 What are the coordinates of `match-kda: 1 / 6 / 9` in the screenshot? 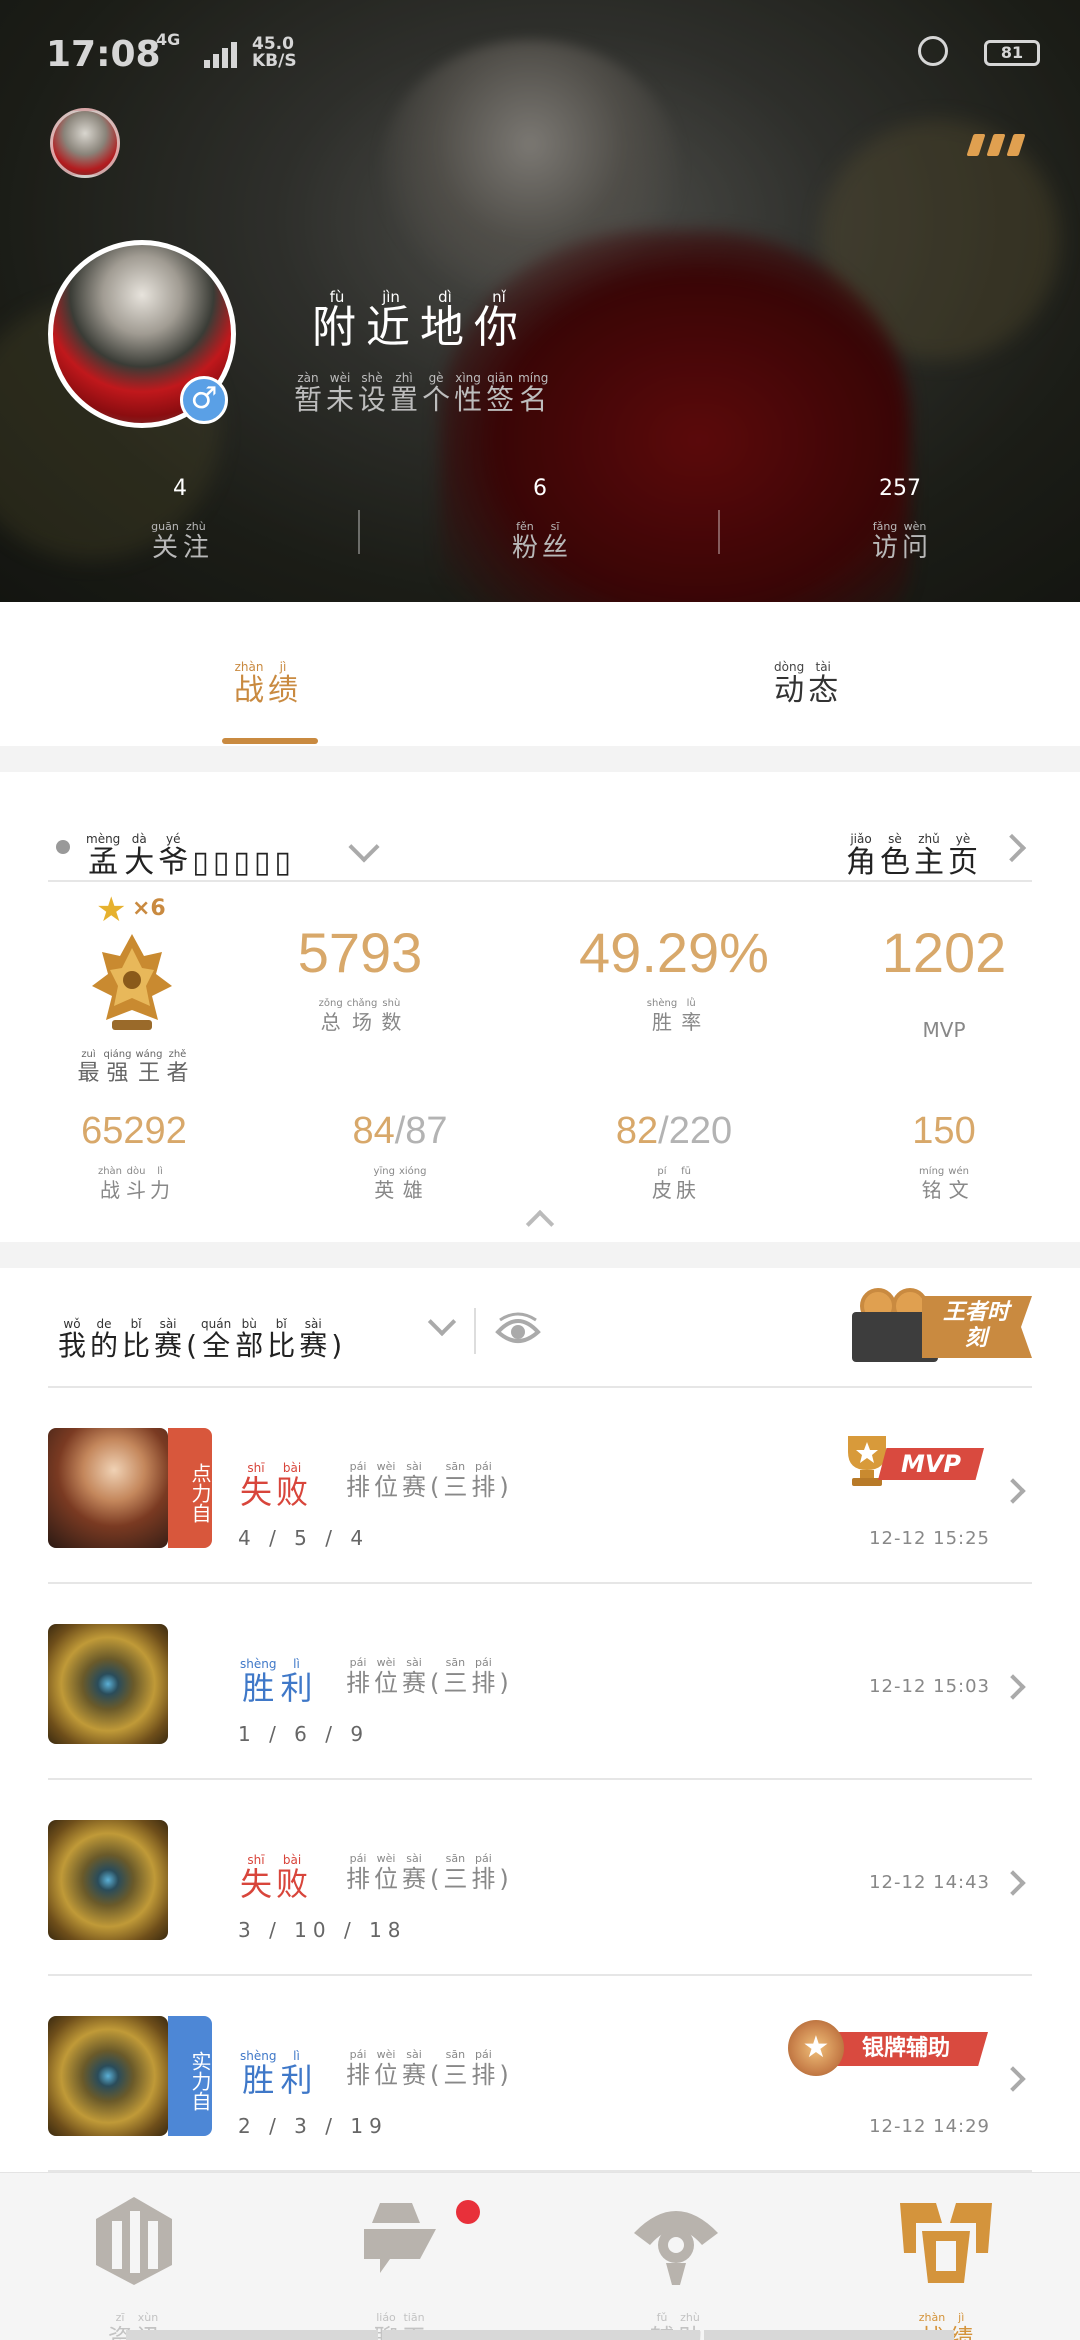 It's located at (304, 1734).